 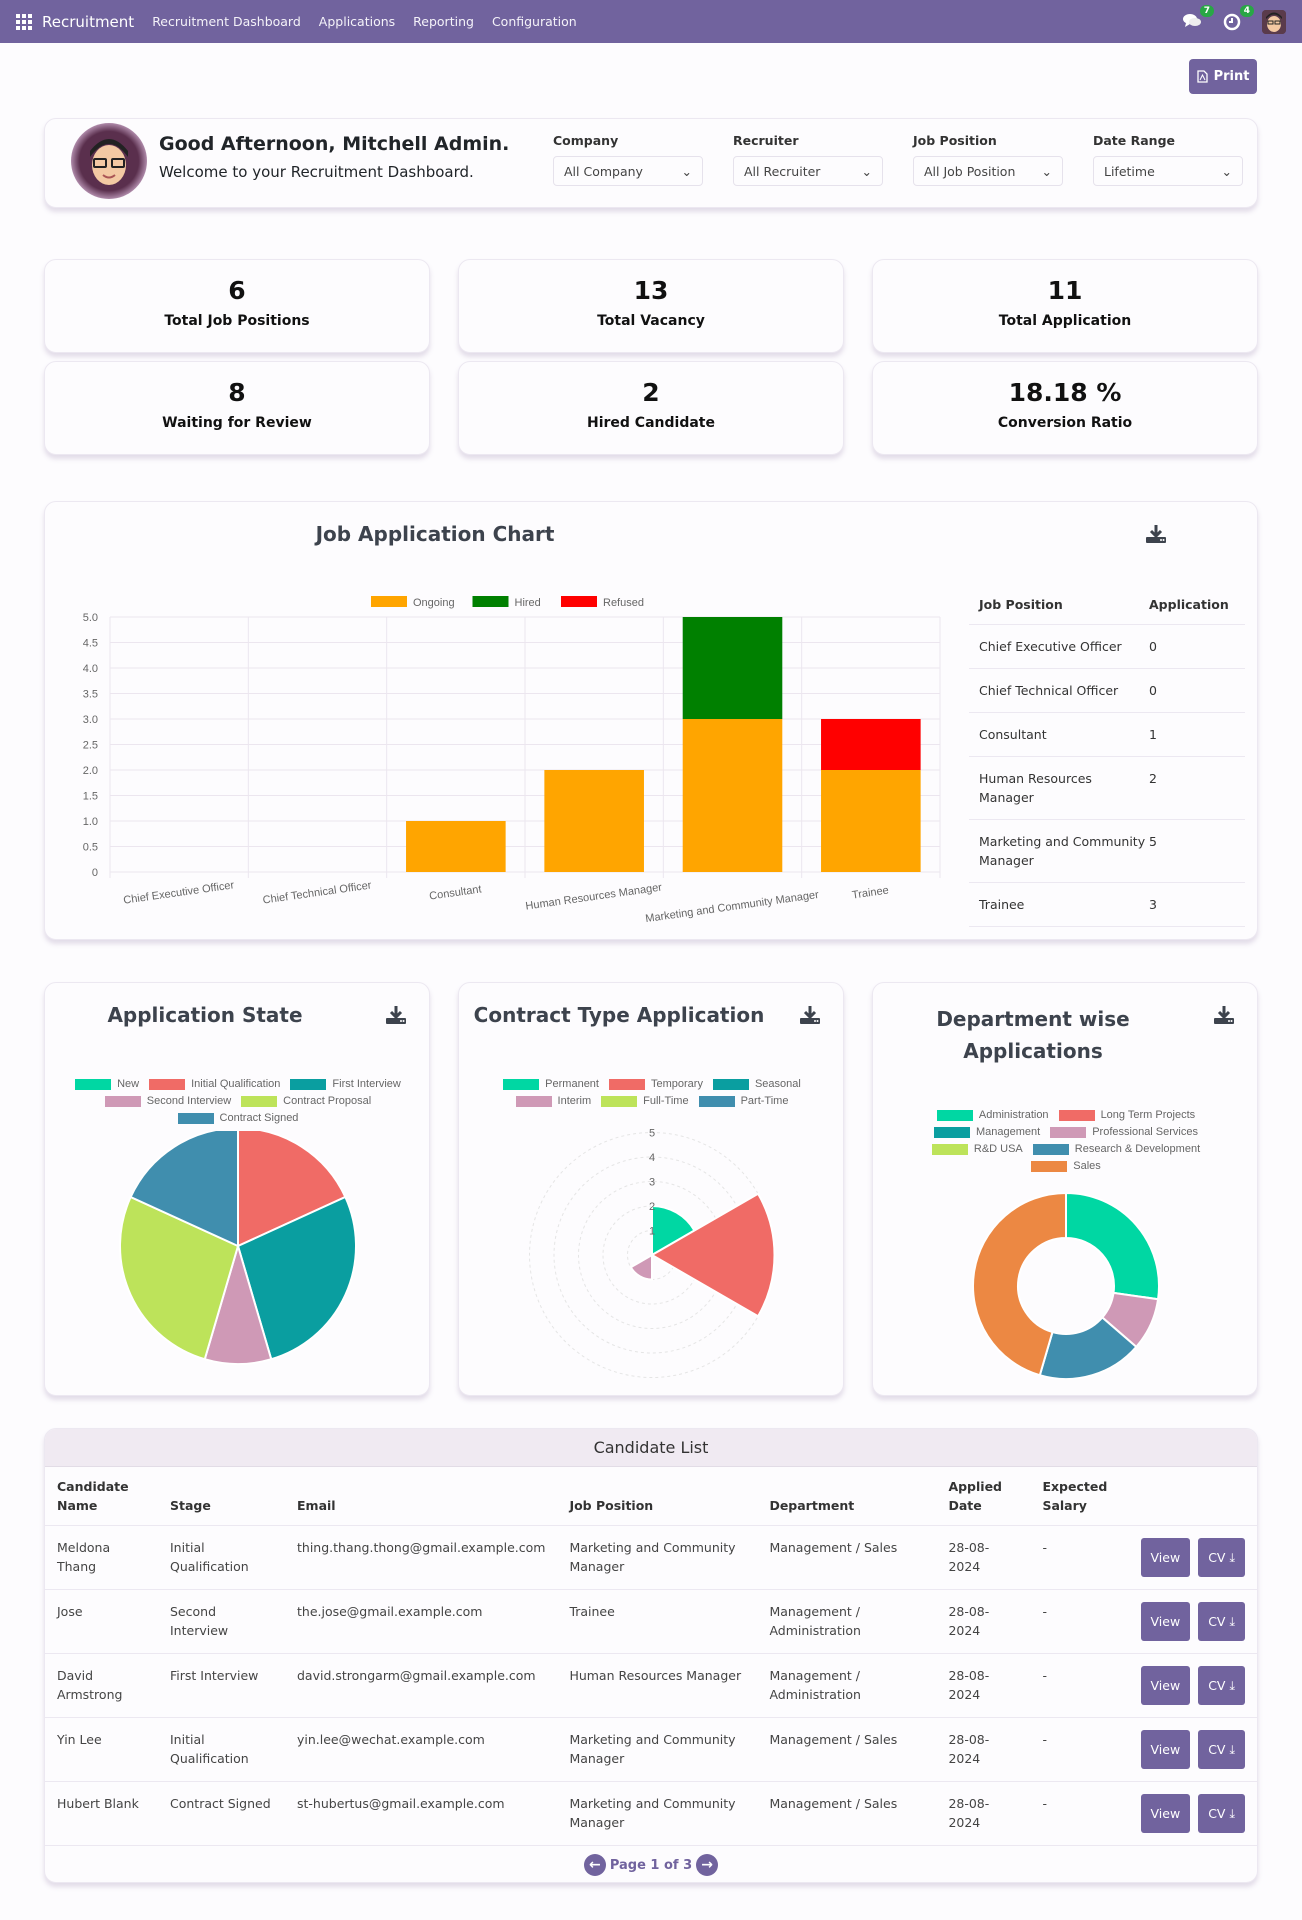 What do you see at coordinates (651, 423) in the screenshot?
I see `kpi-label: Hired Candidate` at bounding box center [651, 423].